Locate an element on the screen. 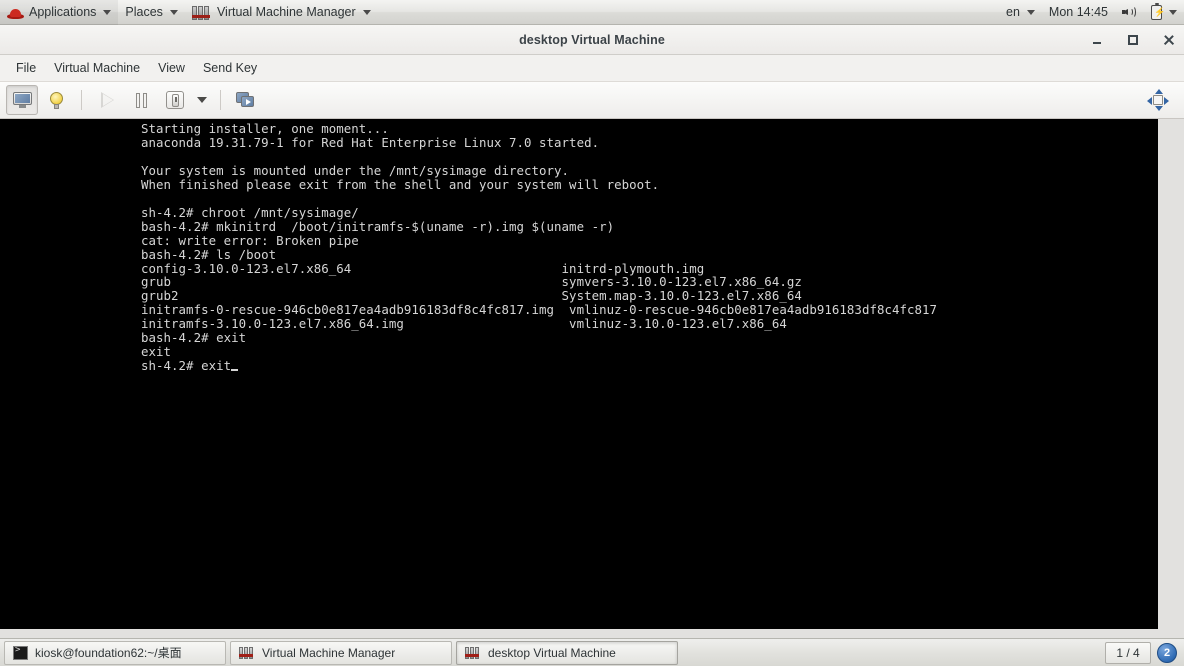 The width and height of the screenshot is (1184, 666). taskbar-item-terminal: kiosk@foundation62:~/桌面 is located at coordinates (115, 652).